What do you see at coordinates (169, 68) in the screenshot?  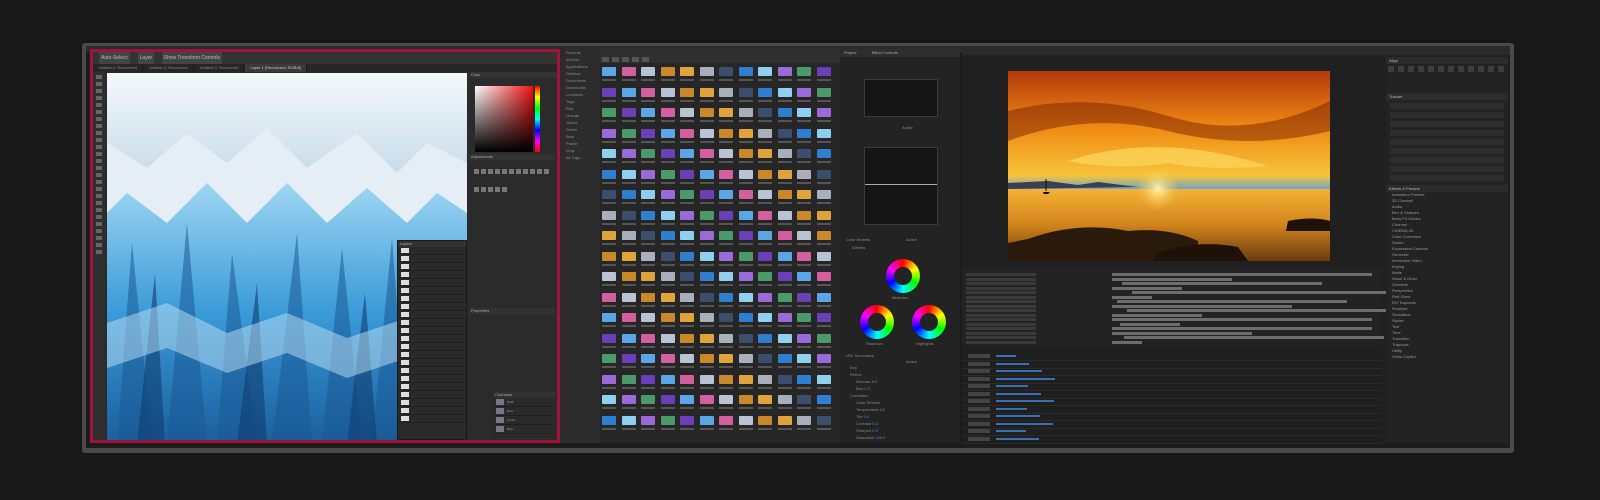 I see `doc-tab: Untitled-2, Recovered` at bounding box center [169, 68].